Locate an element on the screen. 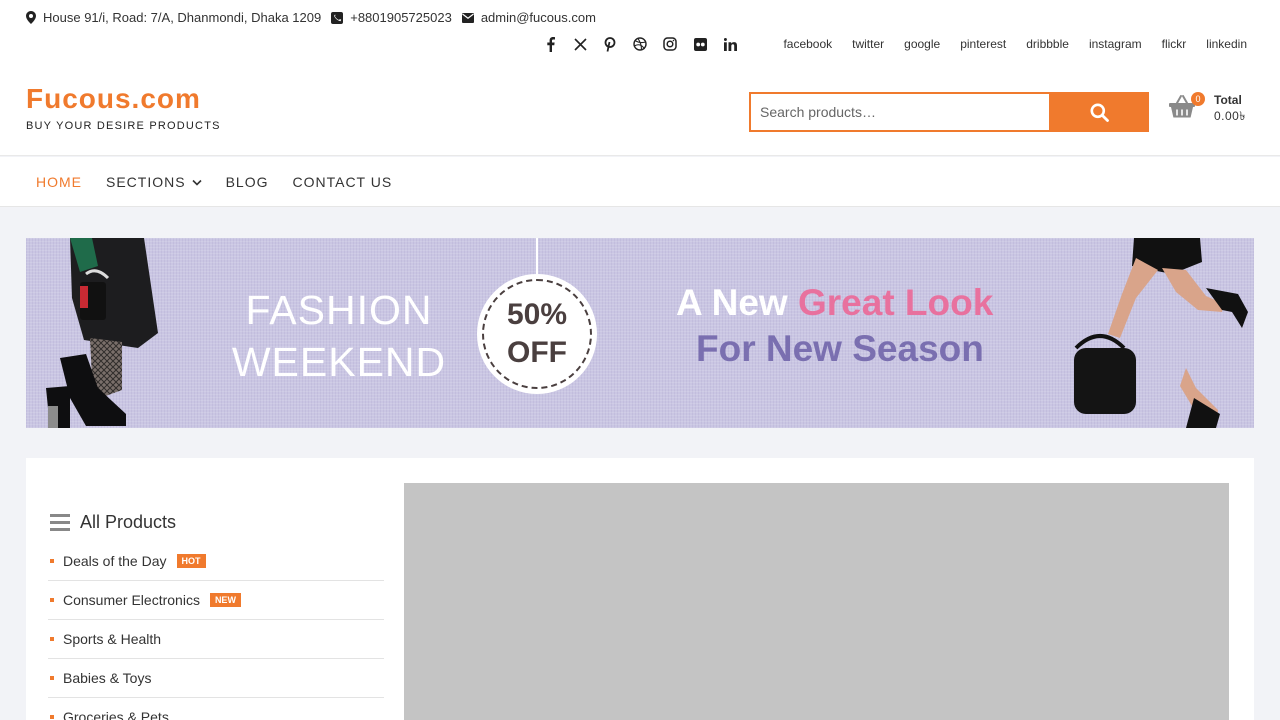 This screenshot has height=720, width=1280. phone-item: +8801905725023 is located at coordinates (391, 17).